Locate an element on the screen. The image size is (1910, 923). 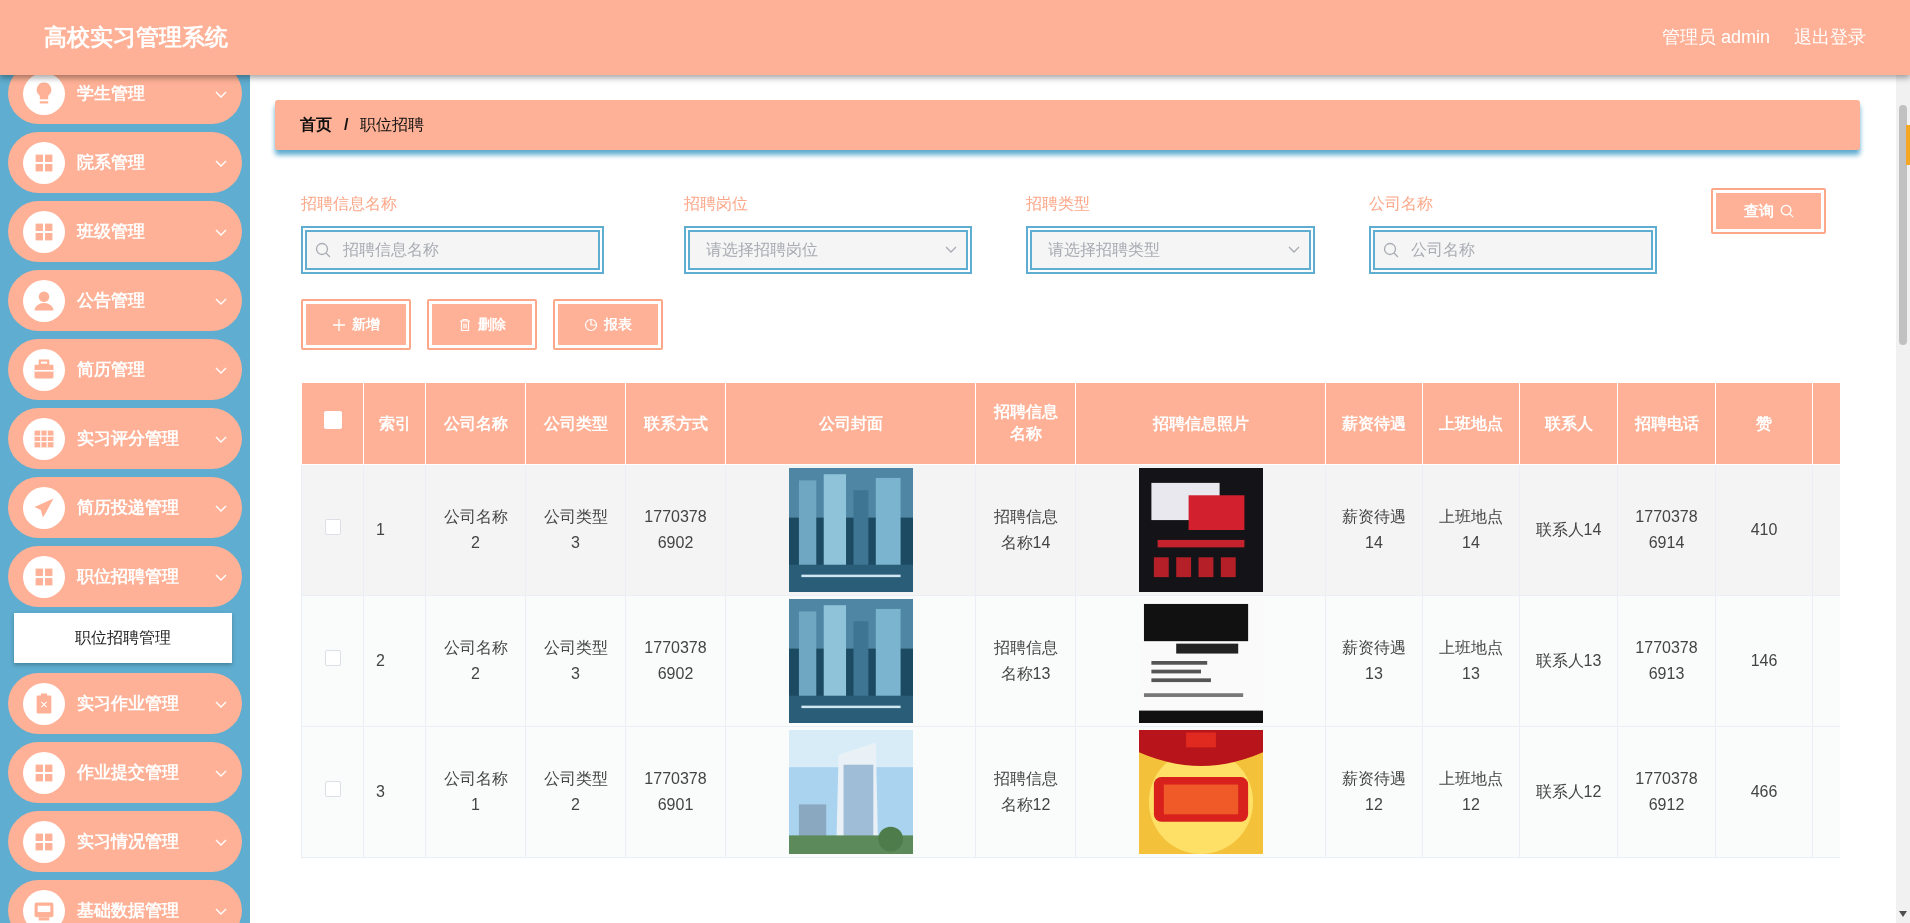
field-label: 招聘信息名称 is located at coordinates (349, 204).